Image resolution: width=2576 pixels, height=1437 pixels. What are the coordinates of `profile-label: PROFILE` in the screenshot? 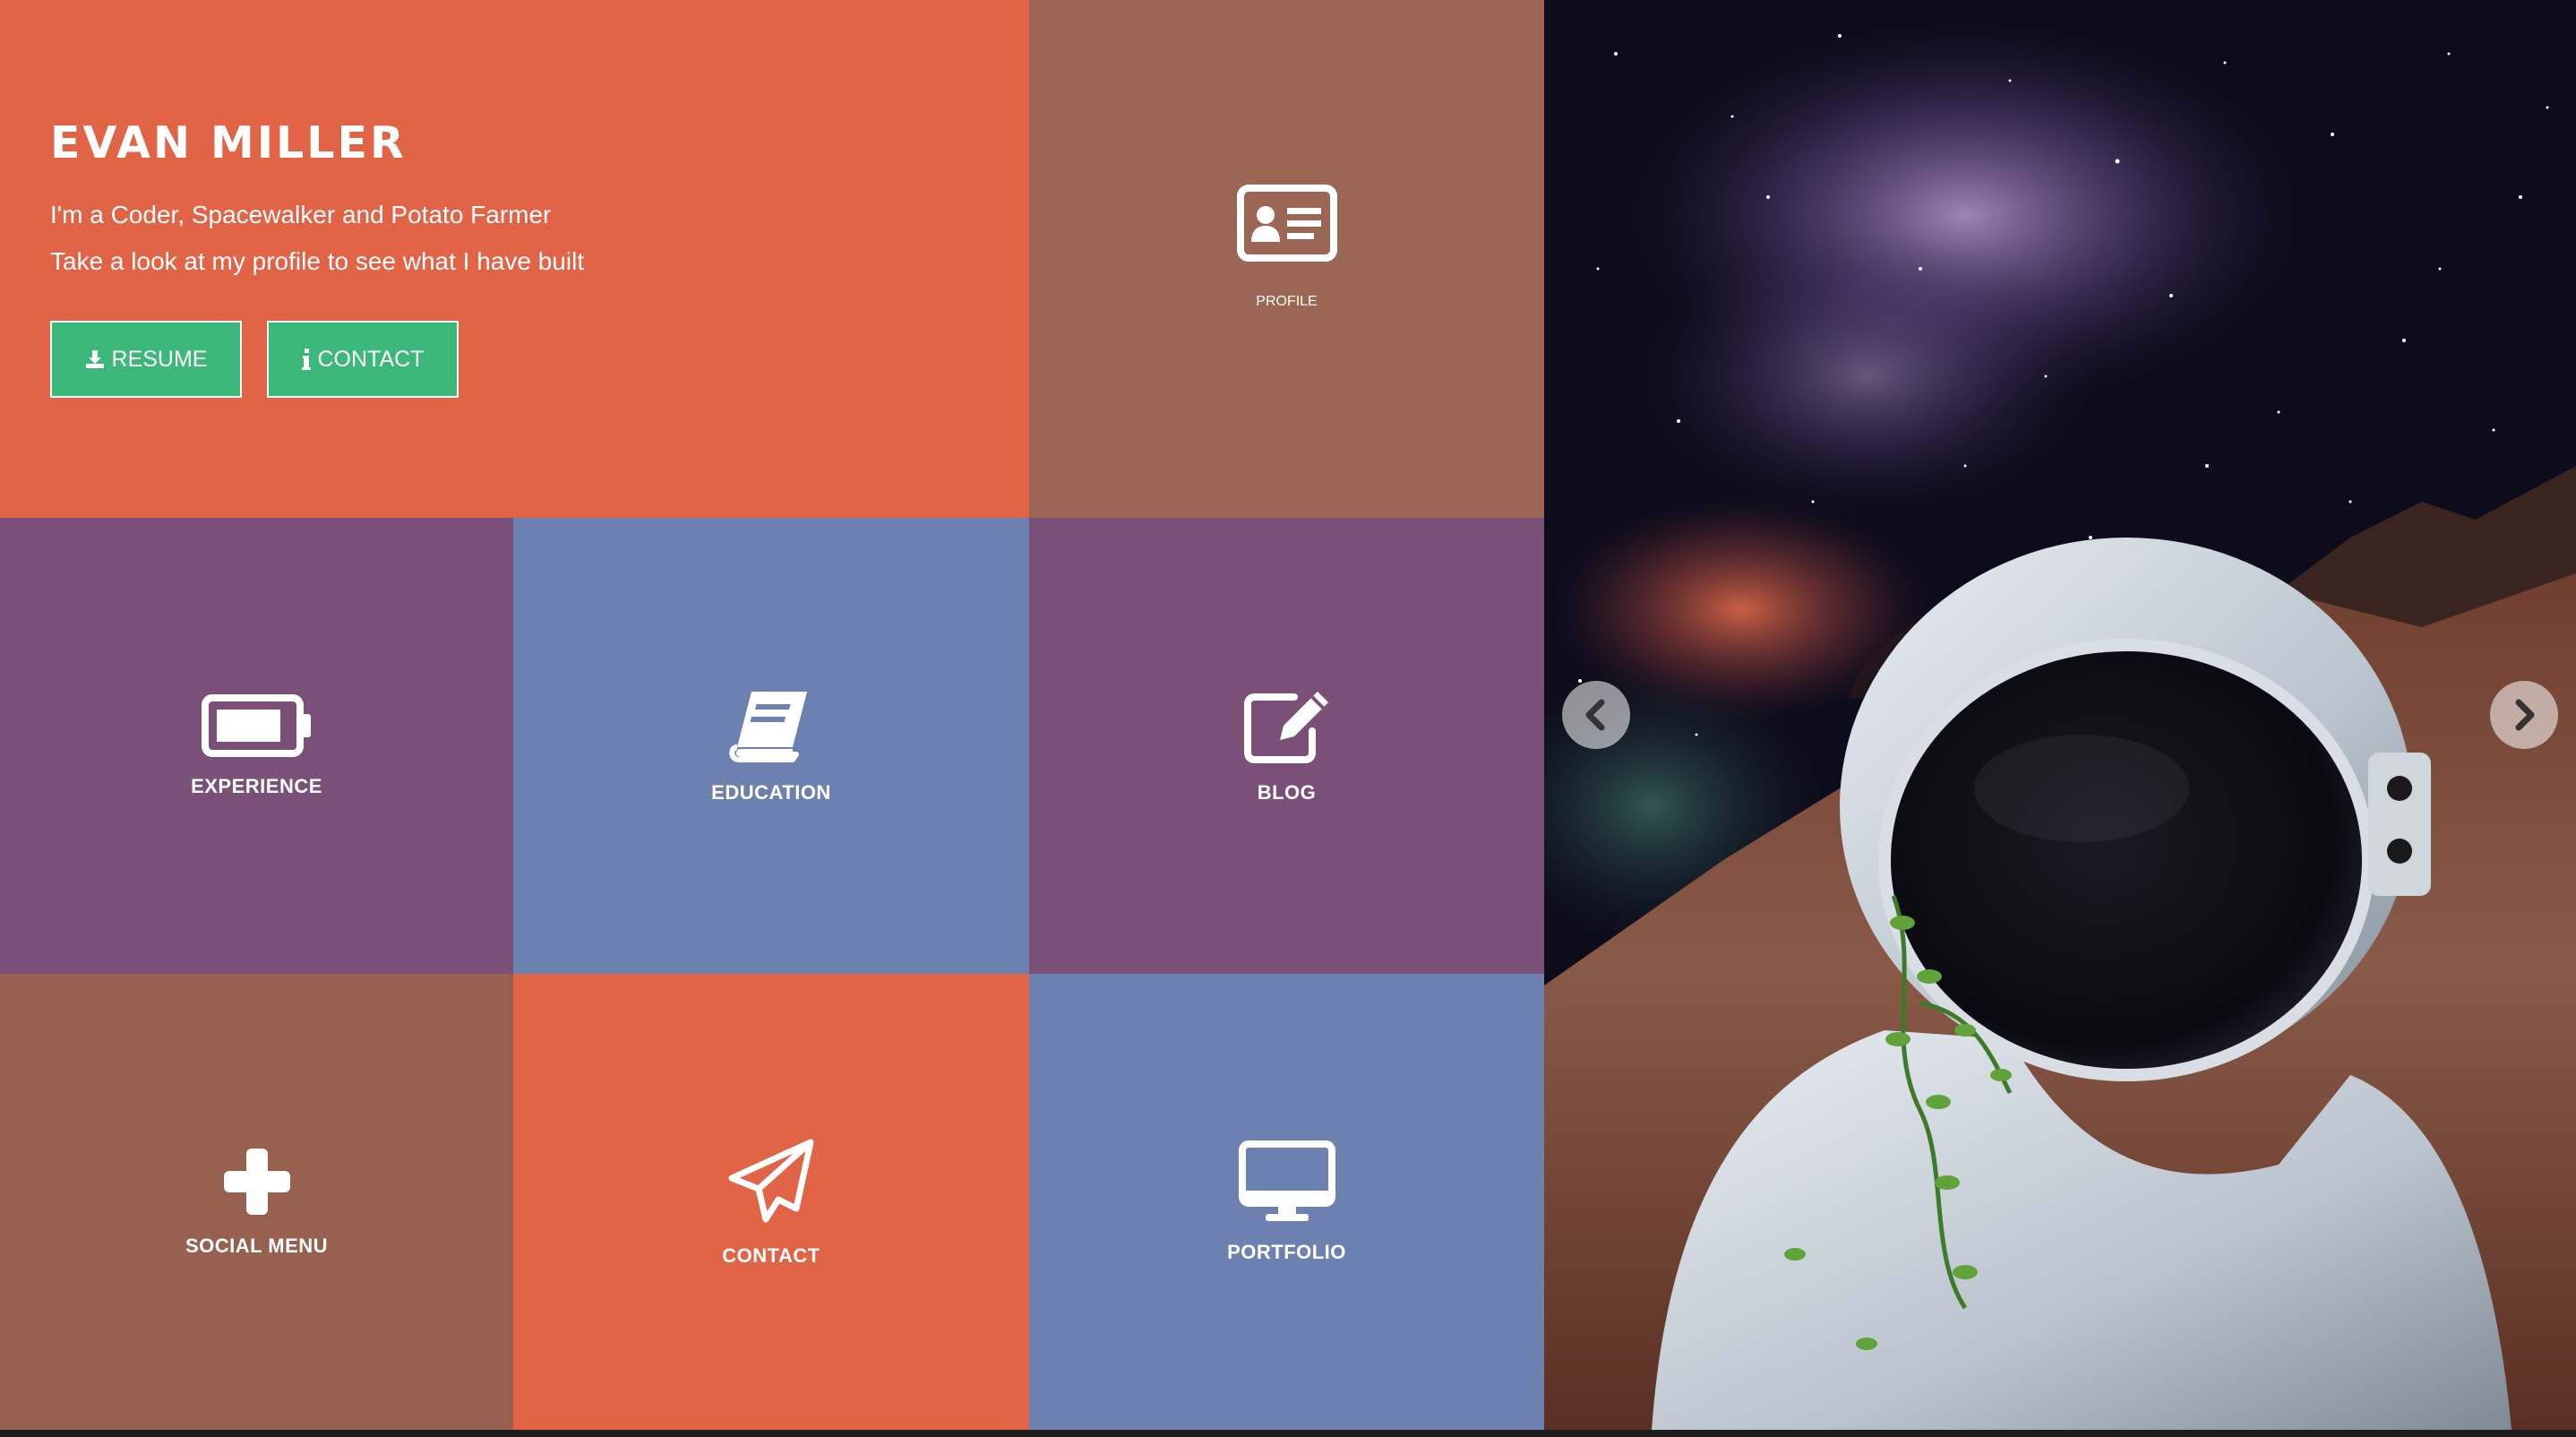 It's located at (1287, 301).